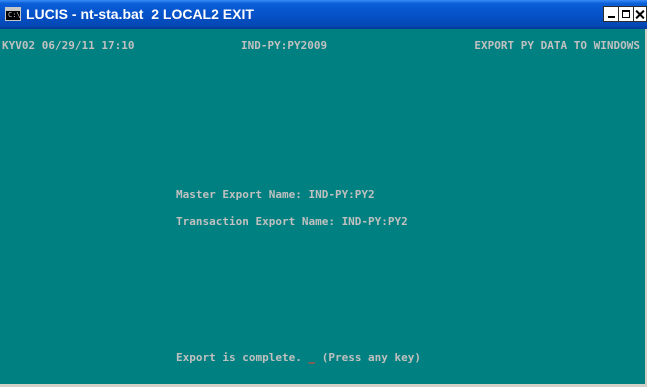 Image resolution: width=647 pixels, height=387 pixels. Describe the element at coordinates (242, 357) in the screenshot. I see `status-message: Export is complete.` at that location.